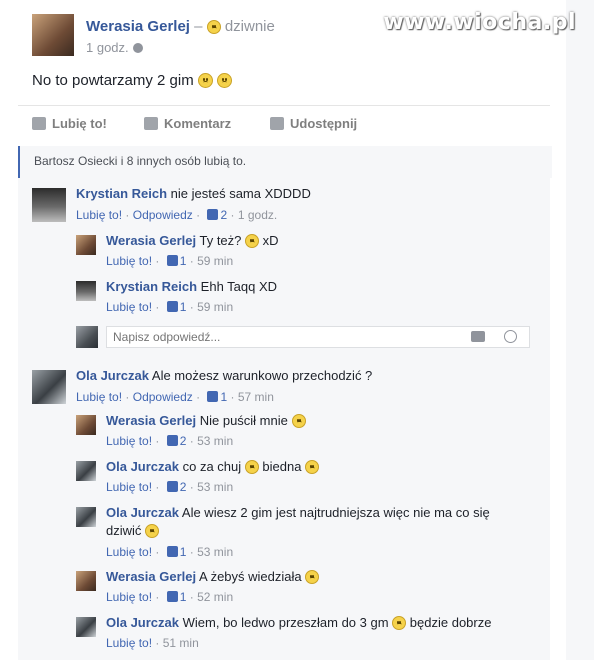 This screenshot has height=660, width=594. I want to click on reply-input, so click(283, 337).